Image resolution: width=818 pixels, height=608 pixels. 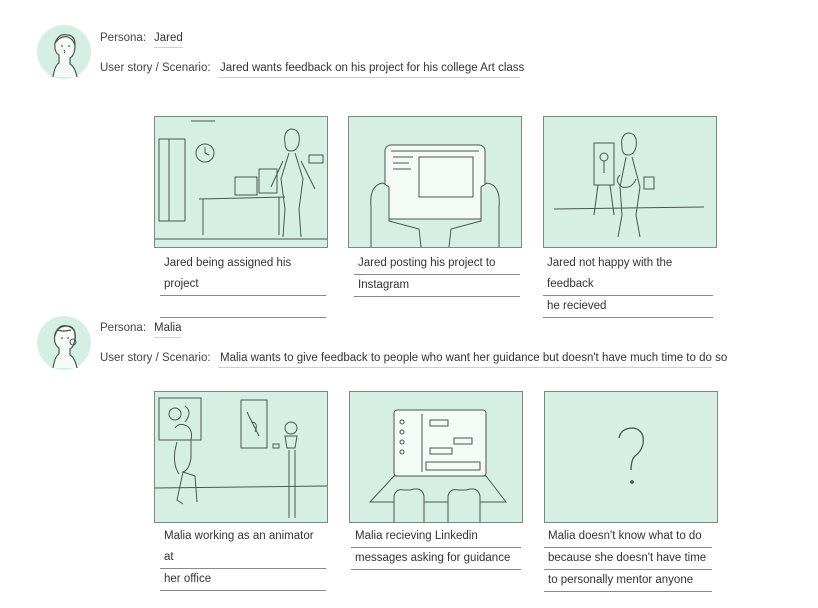 What do you see at coordinates (243, 547) in the screenshot?
I see `caption-line: Malia working as an animator at` at bounding box center [243, 547].